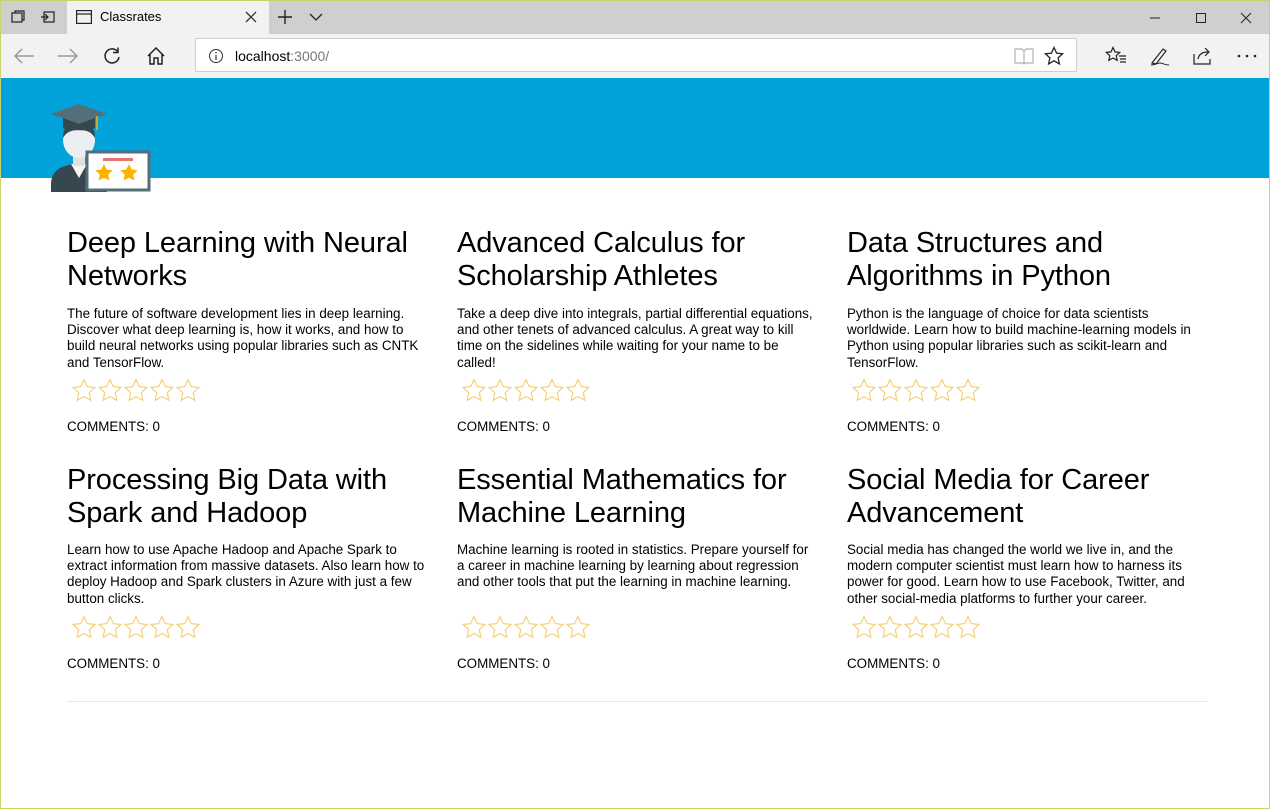 This screenshot has width=1270, height=809. I want to click on content-divider, so click(637, 701).